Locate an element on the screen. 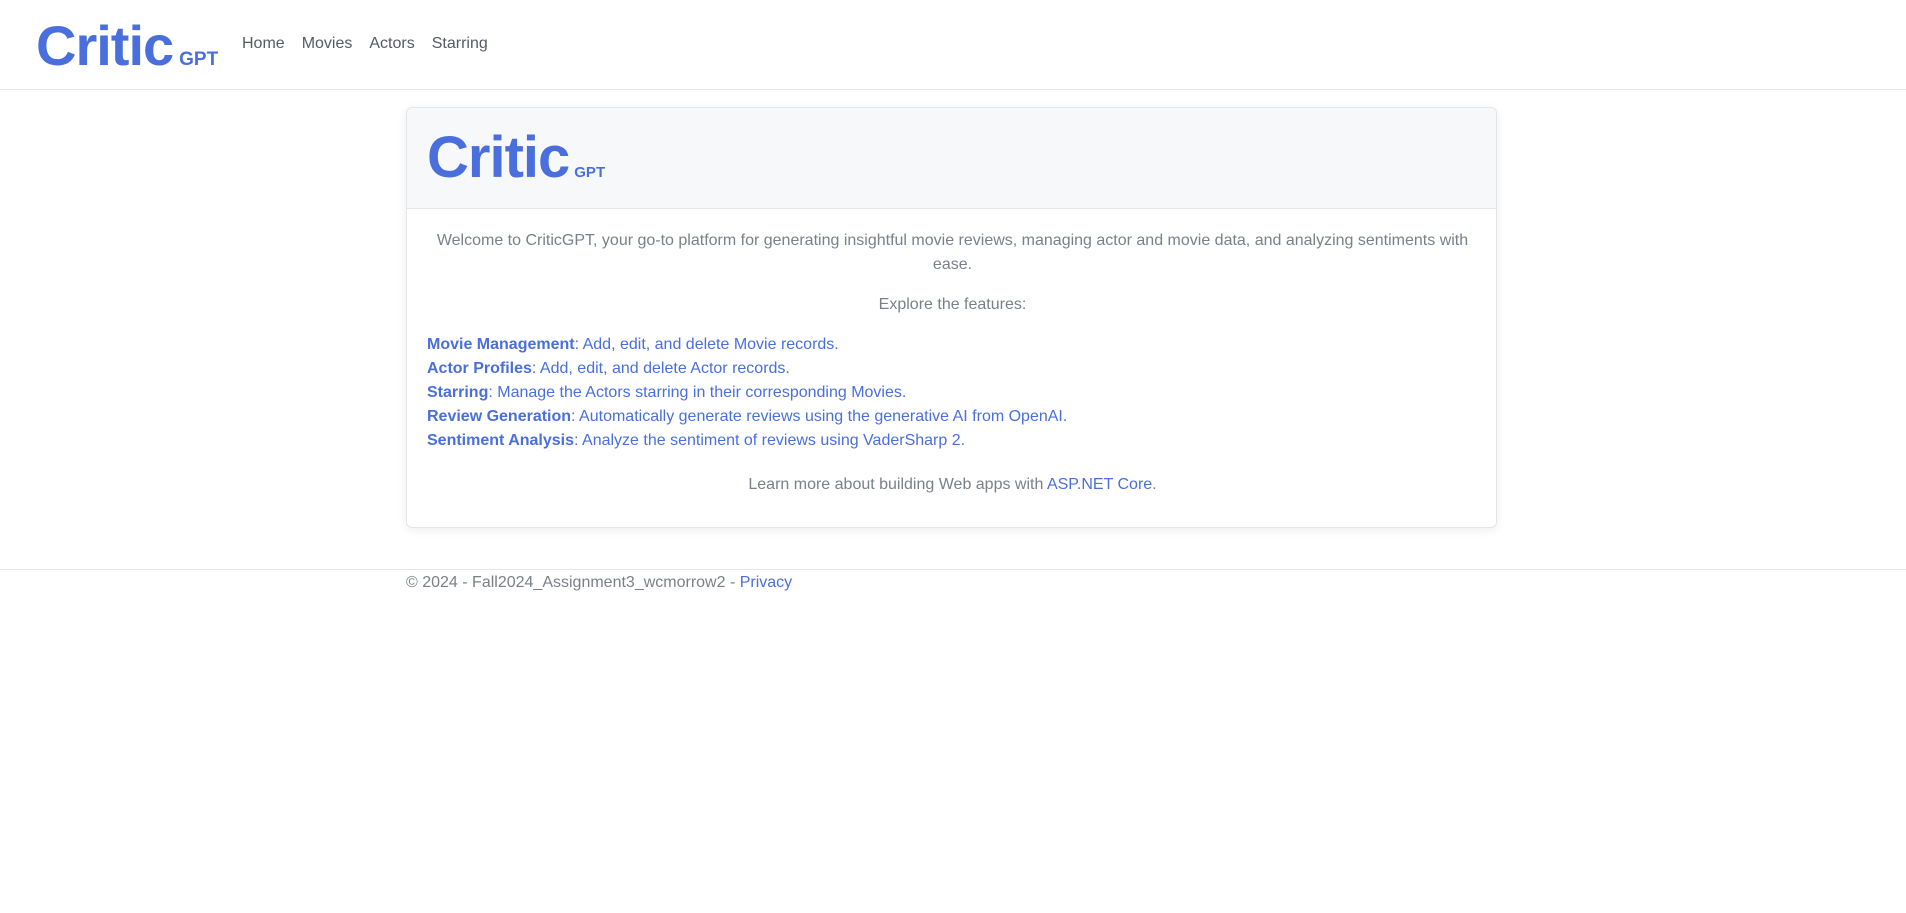  brand-name: Critic is located at coordinates (105, 45).